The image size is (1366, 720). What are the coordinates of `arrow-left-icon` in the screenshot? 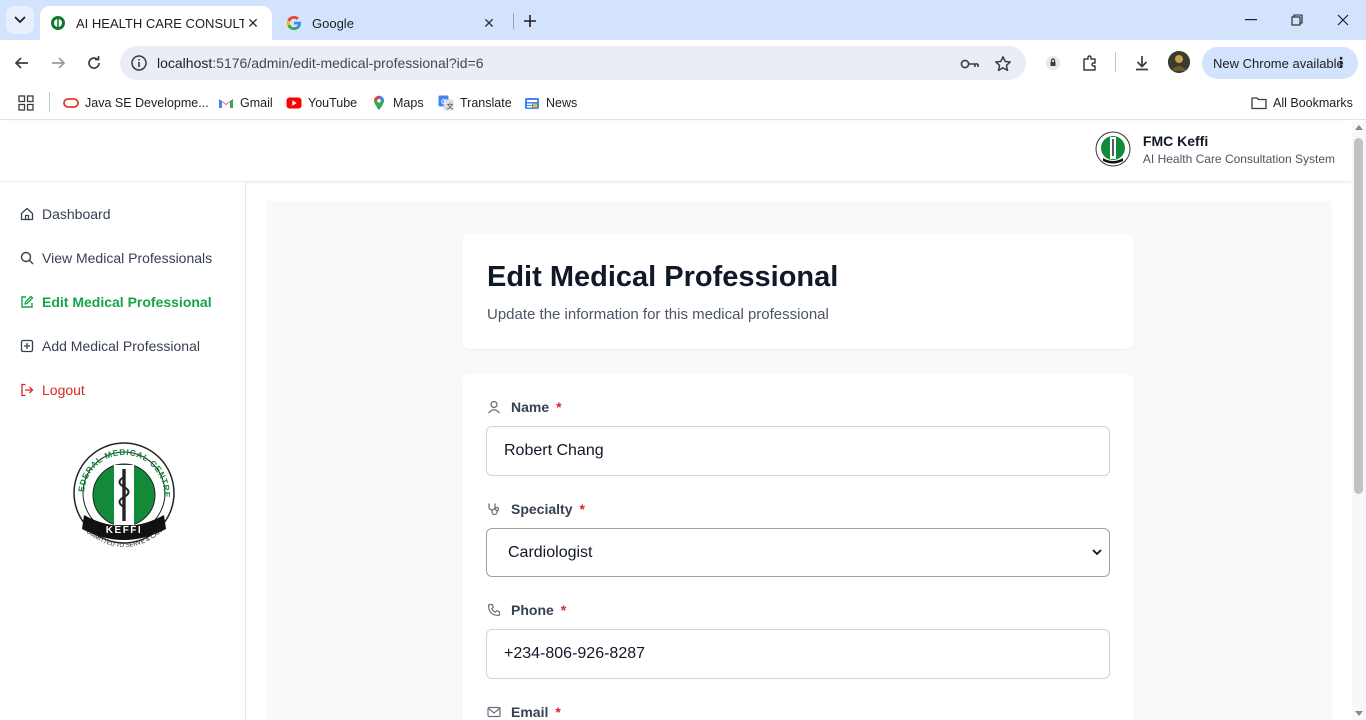 It's located at (21, 63).